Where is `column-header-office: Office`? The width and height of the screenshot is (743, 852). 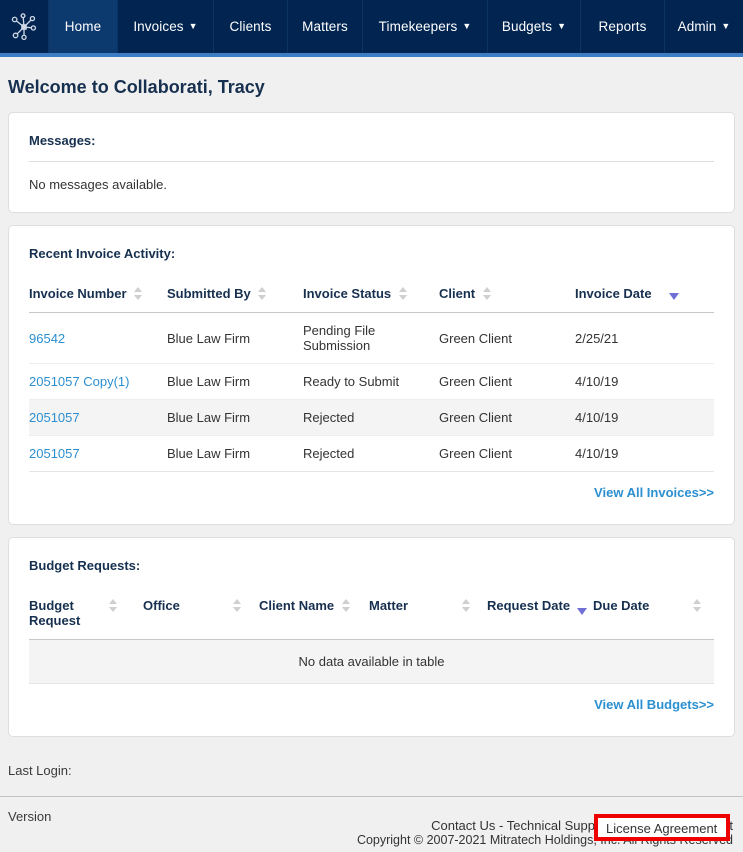
column-header-office: Office is located at coordinates (201, 613).